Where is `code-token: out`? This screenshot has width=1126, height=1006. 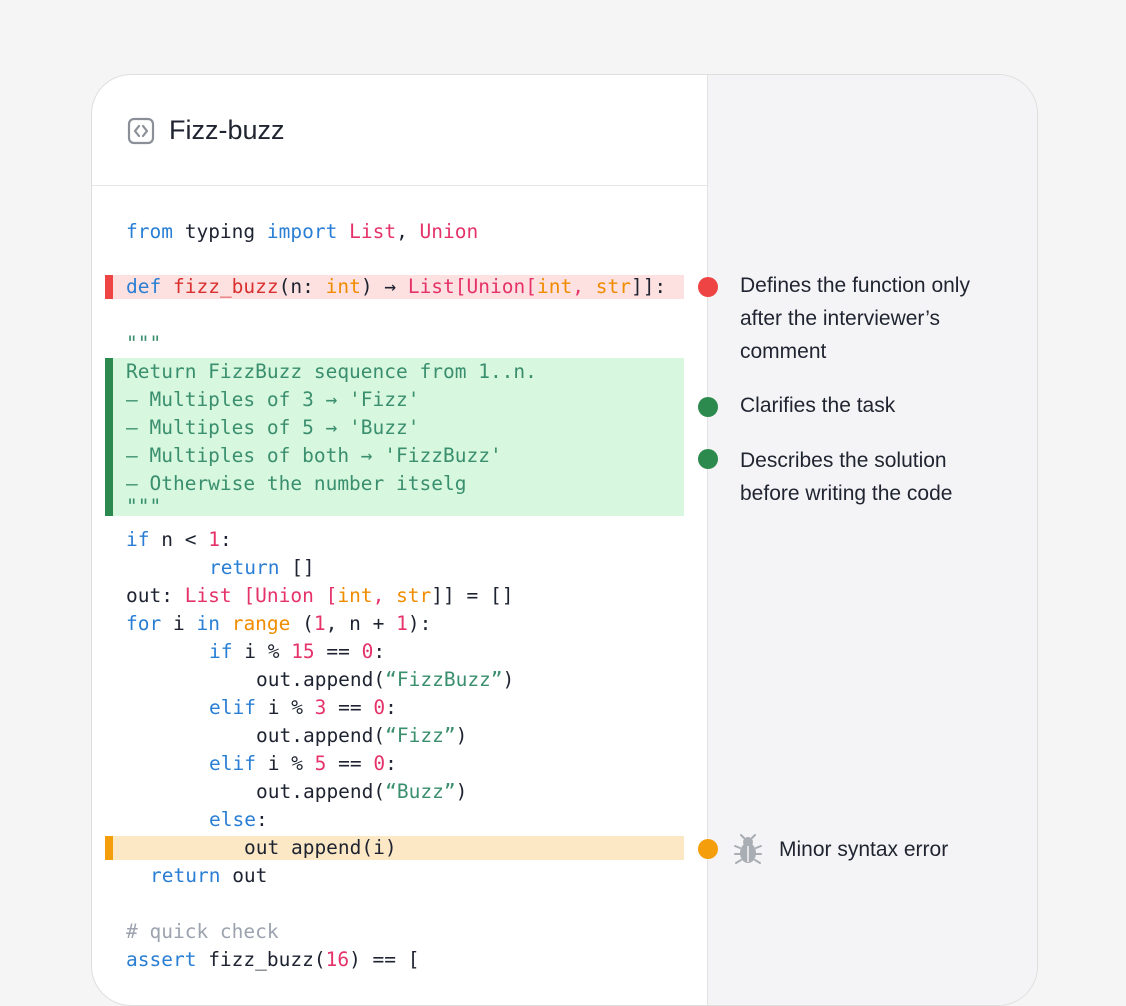
code-token: out is located at coordinates (244, 875).